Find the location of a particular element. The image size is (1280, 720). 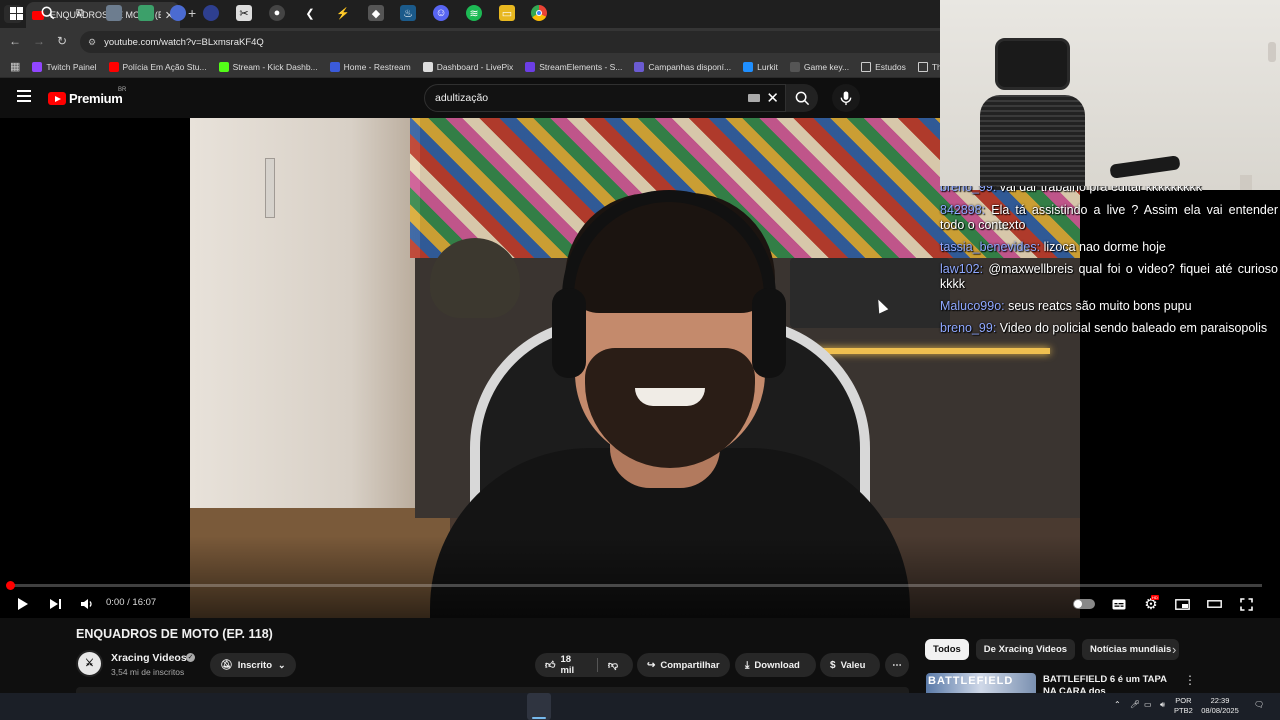

theater-mode-button is located at coordinates (1214, 604).